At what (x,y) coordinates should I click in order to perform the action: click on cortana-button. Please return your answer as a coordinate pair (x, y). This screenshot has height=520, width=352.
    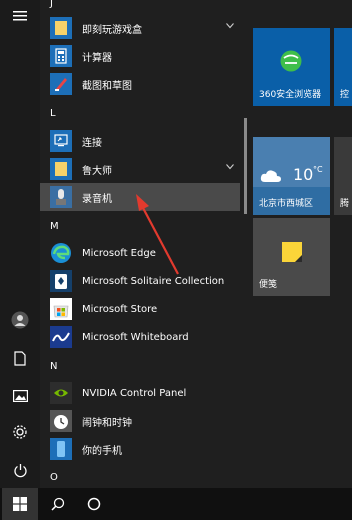
    Looking at the image, I should click on (94, 504).